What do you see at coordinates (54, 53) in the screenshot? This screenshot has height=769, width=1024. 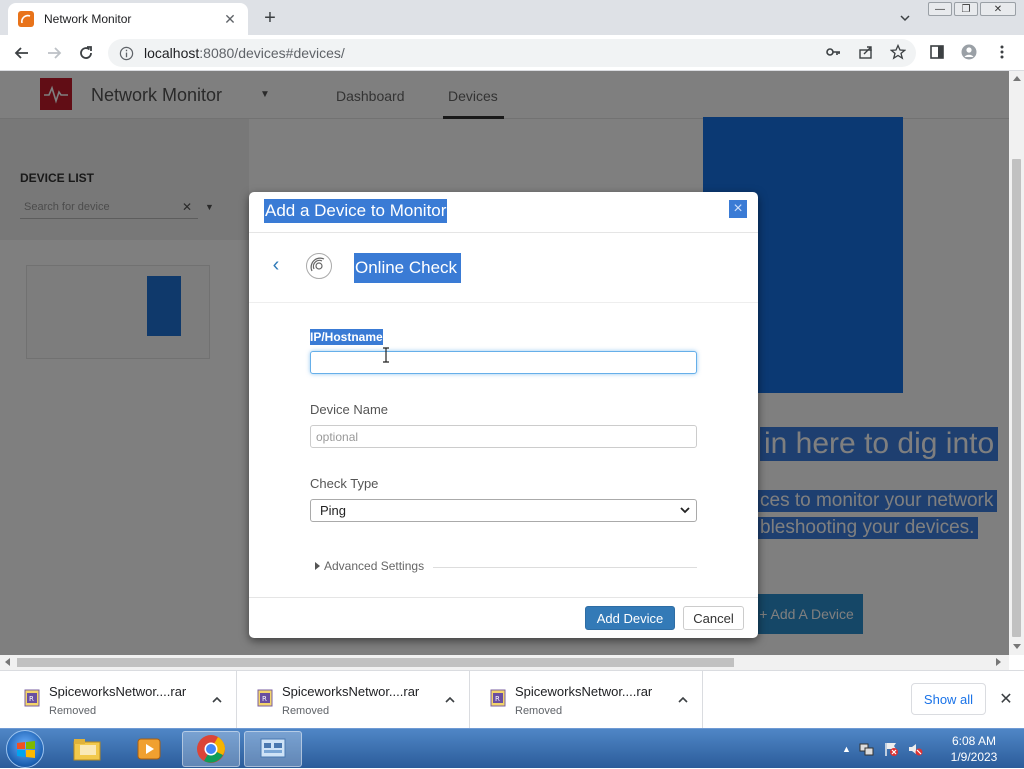 I see `forward-arrow-icon` at bounding box center [54, 53].